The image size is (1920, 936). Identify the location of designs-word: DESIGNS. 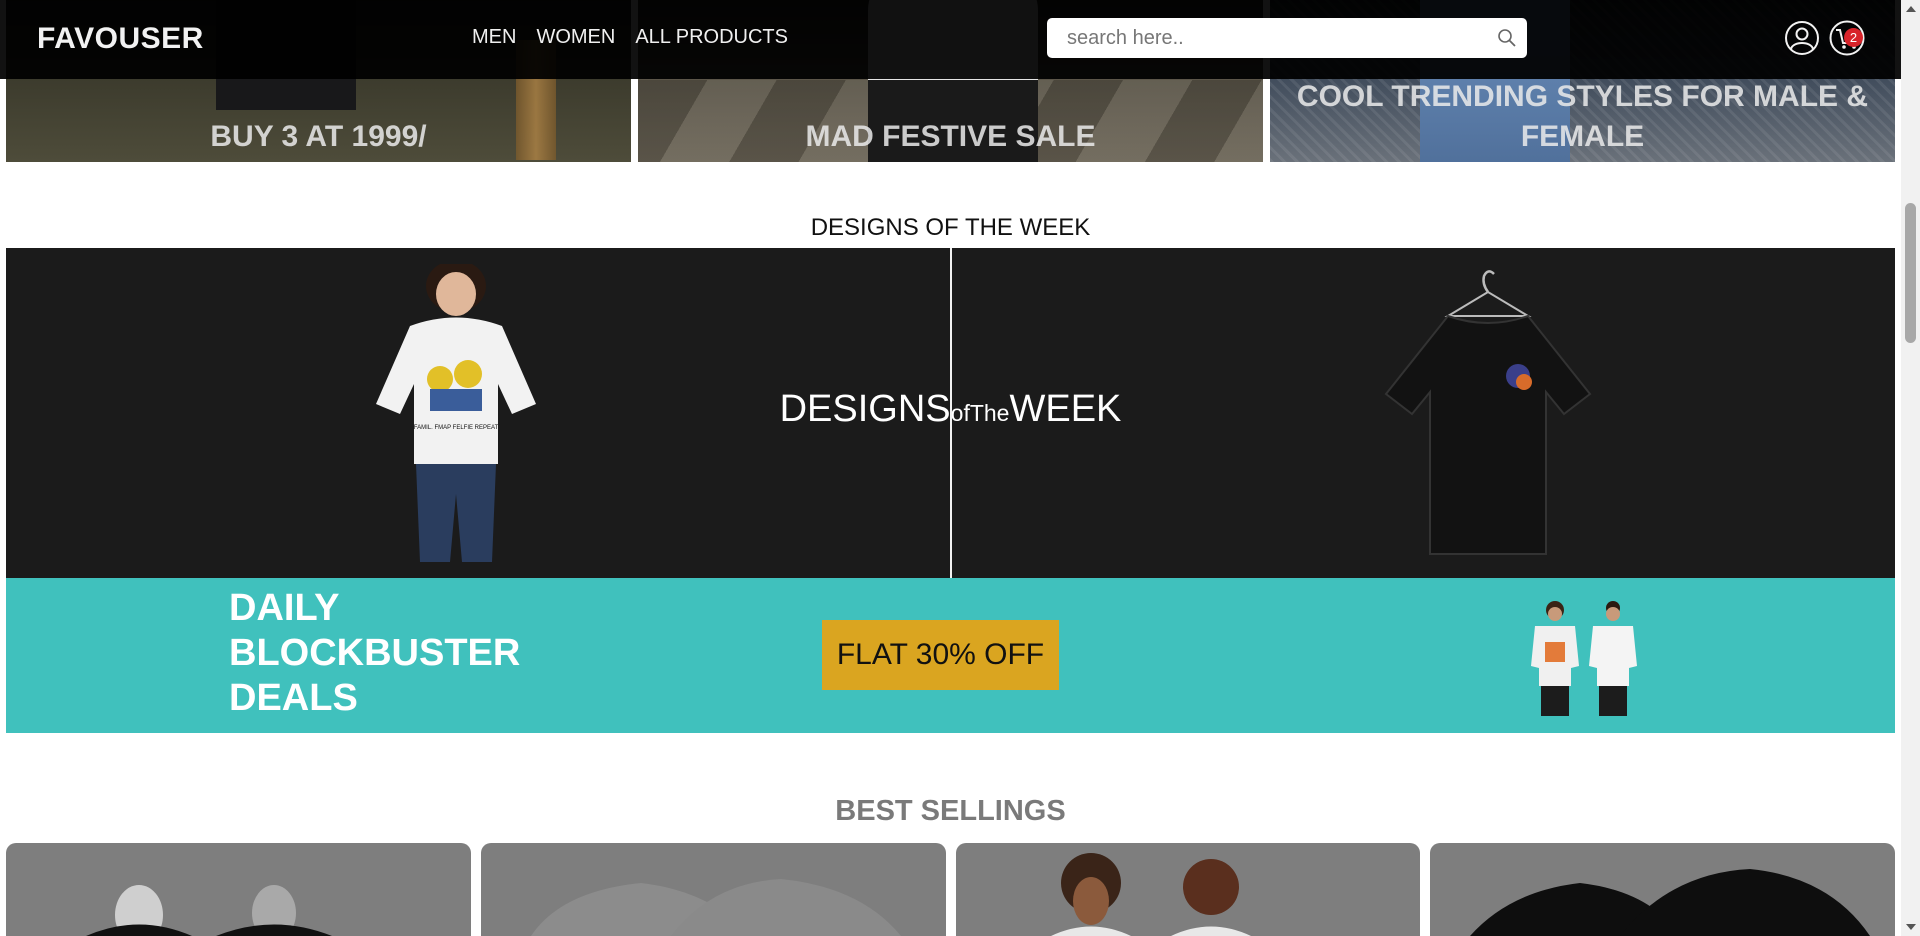
(865, 409).